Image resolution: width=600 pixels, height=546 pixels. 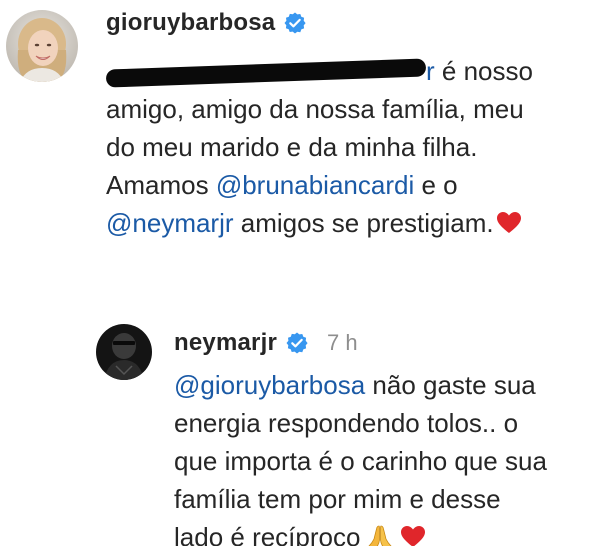 I want to click on comment-line: @neymarjr amigos se prestigiam., so click(x=346, y=223).